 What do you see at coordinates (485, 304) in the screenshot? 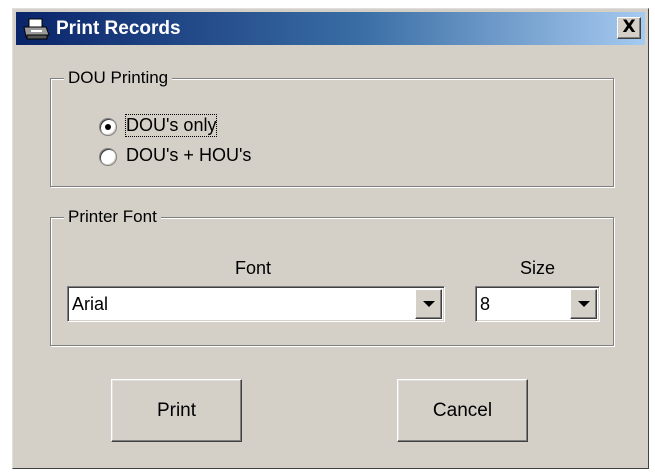
I see `size-select-value: 8` at bounding box center [485, 304].